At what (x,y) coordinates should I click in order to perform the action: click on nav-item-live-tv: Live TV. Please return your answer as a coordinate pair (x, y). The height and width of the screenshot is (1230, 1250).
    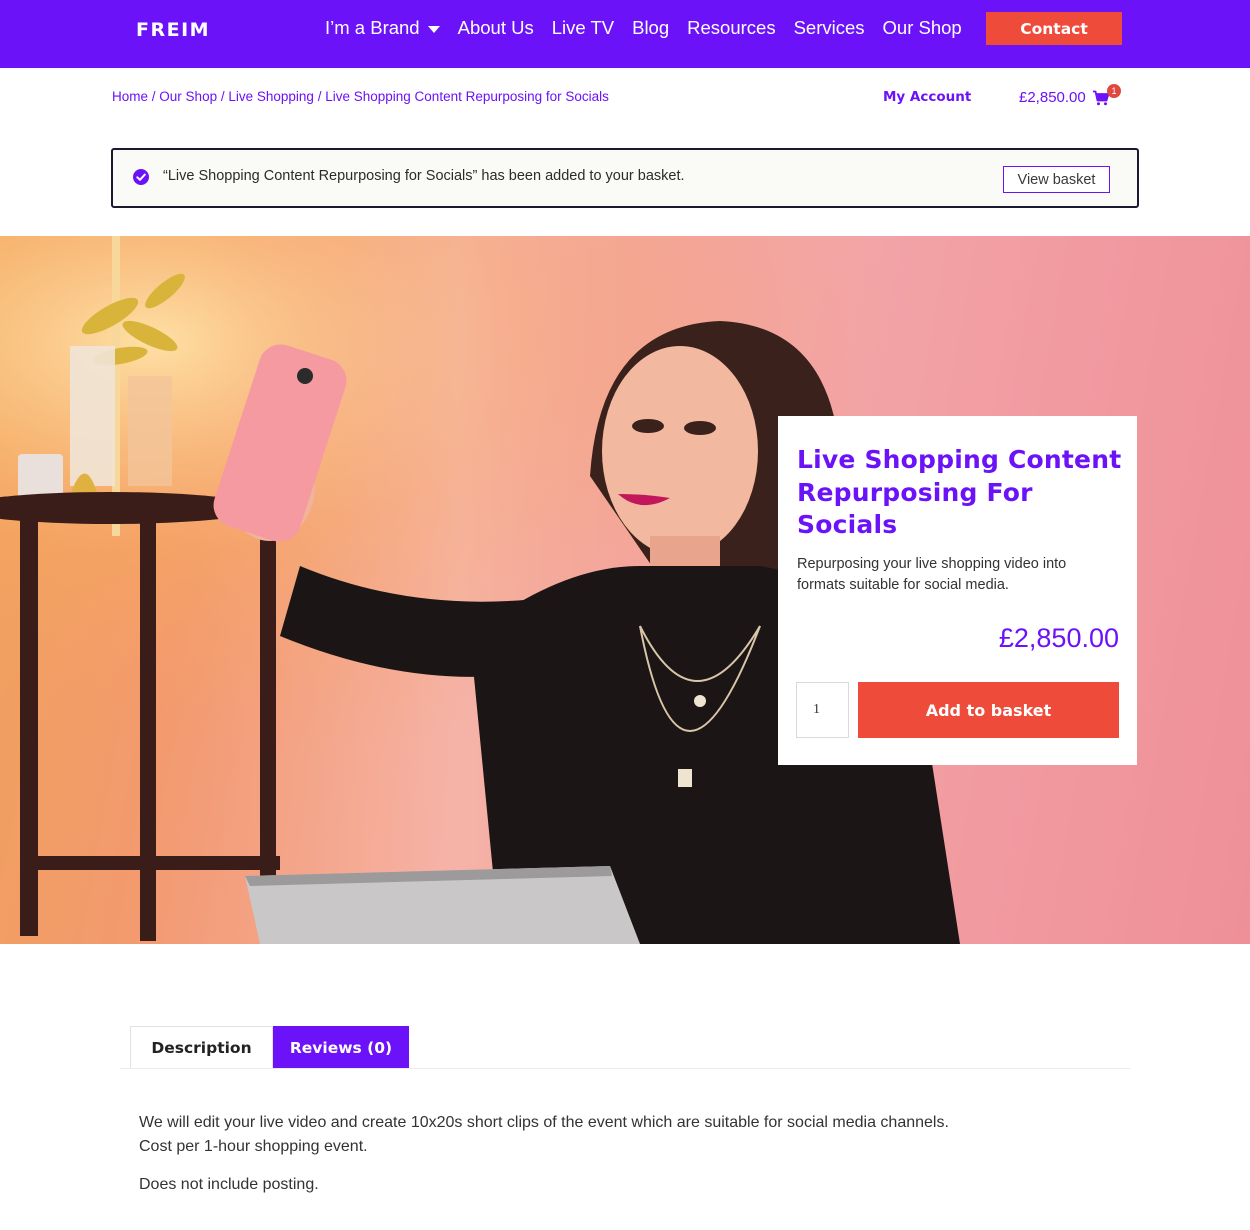
    Looking at the image, I should click on (583, 28).